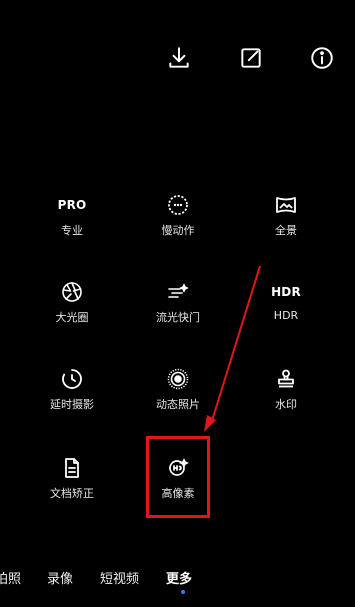  I want to click on info-icon, so click(322, 58).